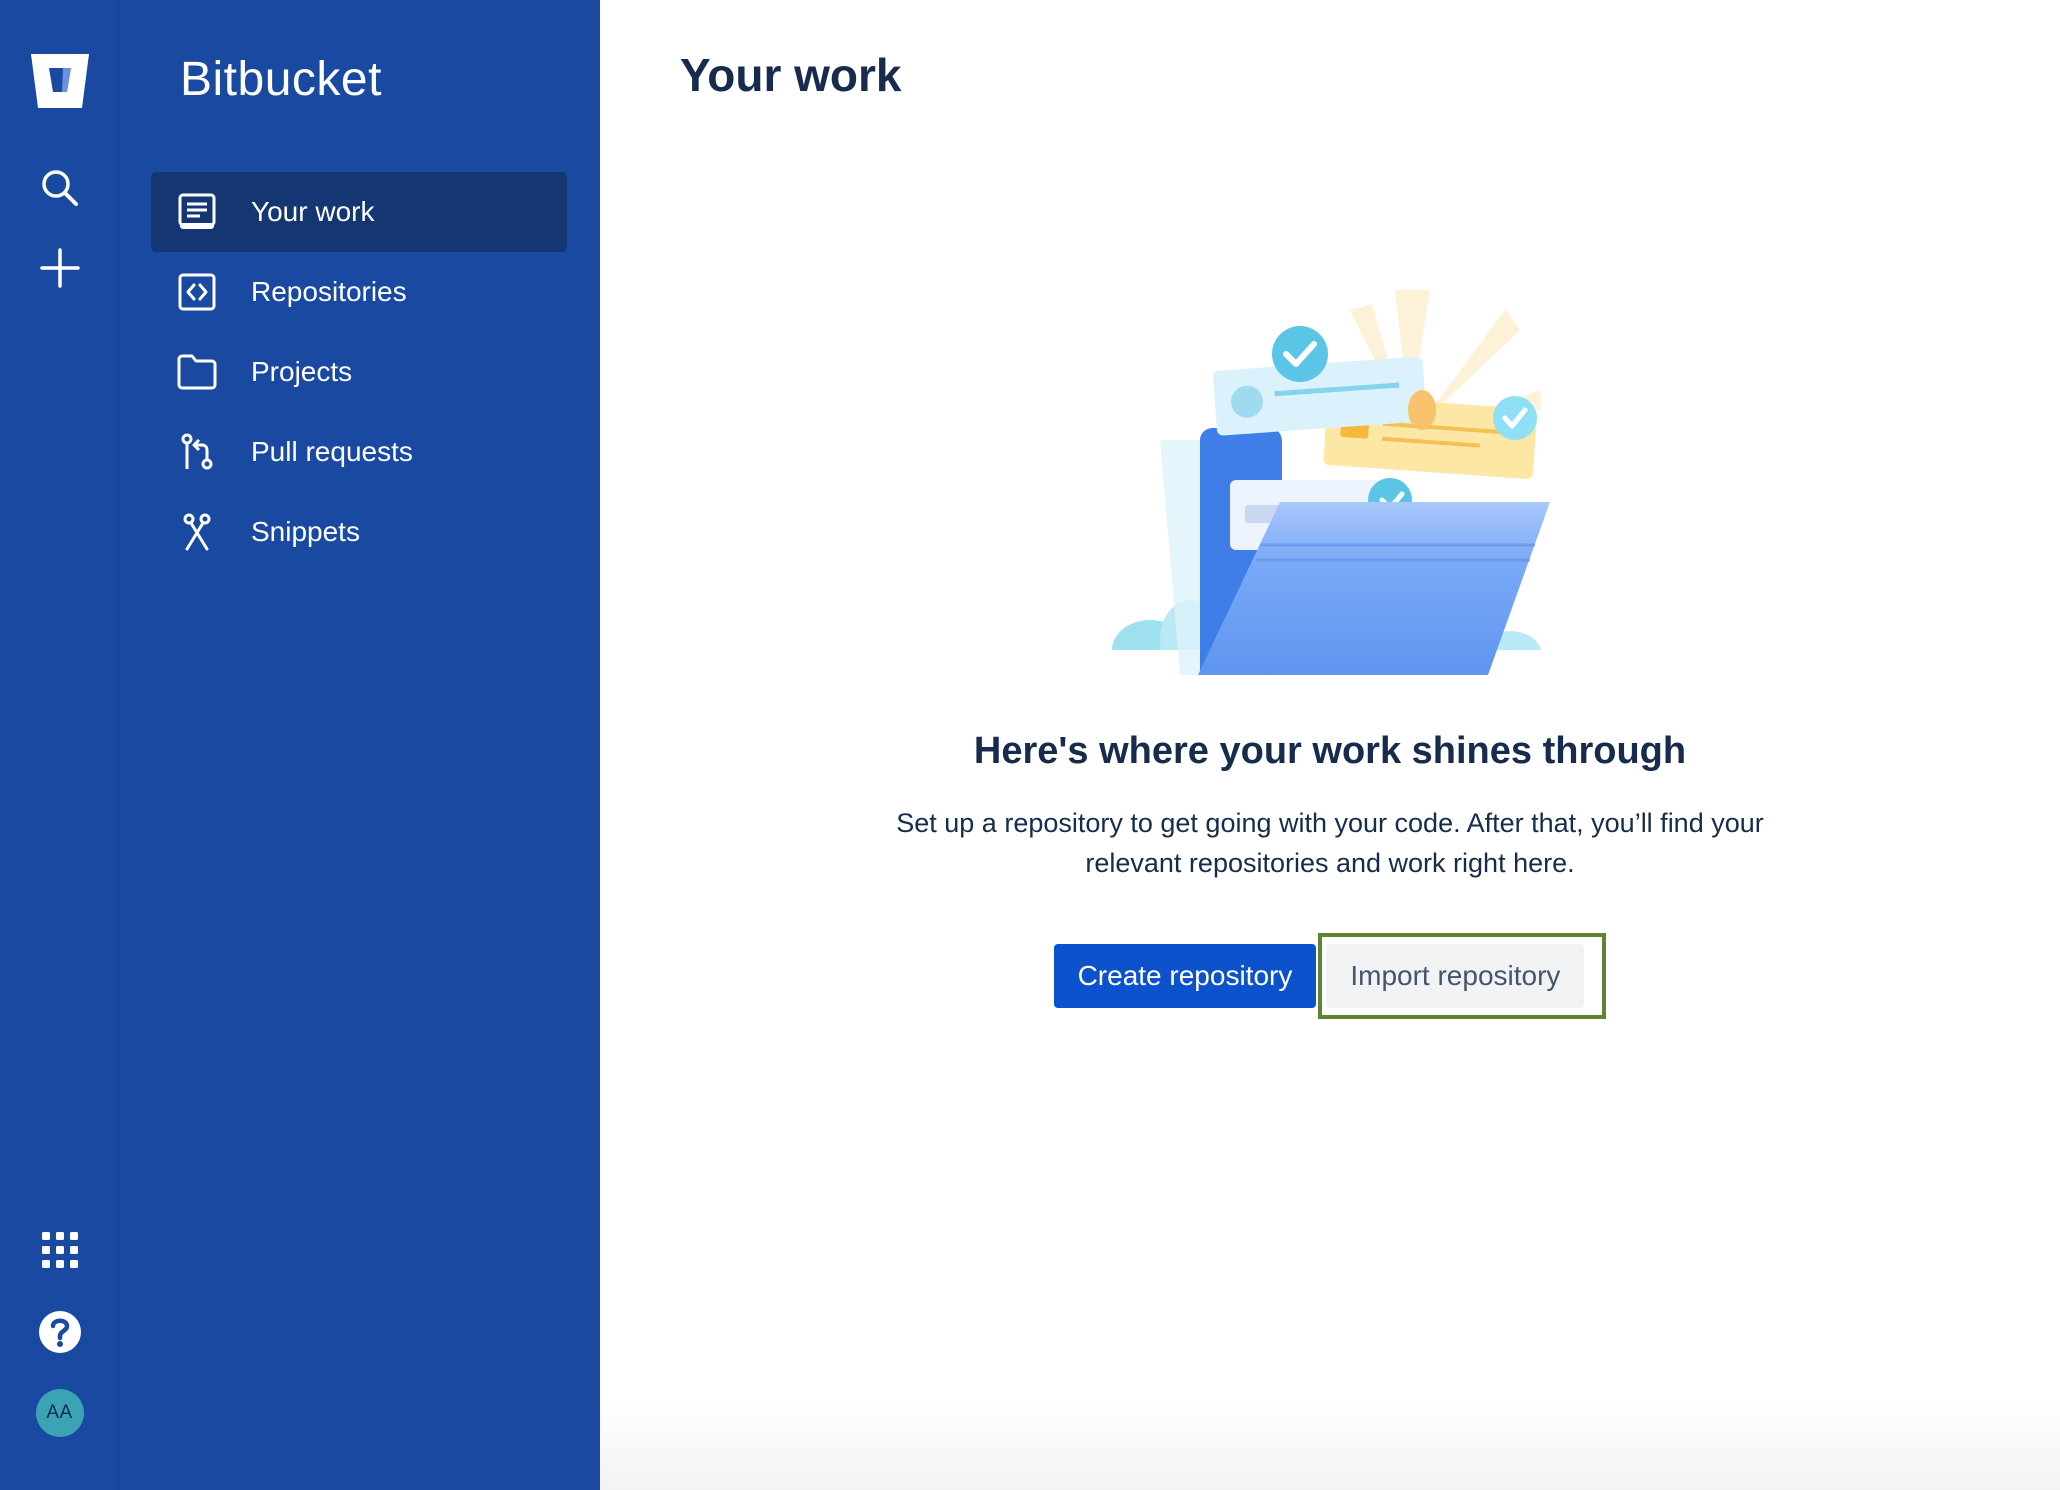 The height and width of the screenshot is (1490, 2060). What do you see at coordinates (281, 79) in the screenshot?
I see `product-title: Bitbucket` at bounding box center [281, 79].